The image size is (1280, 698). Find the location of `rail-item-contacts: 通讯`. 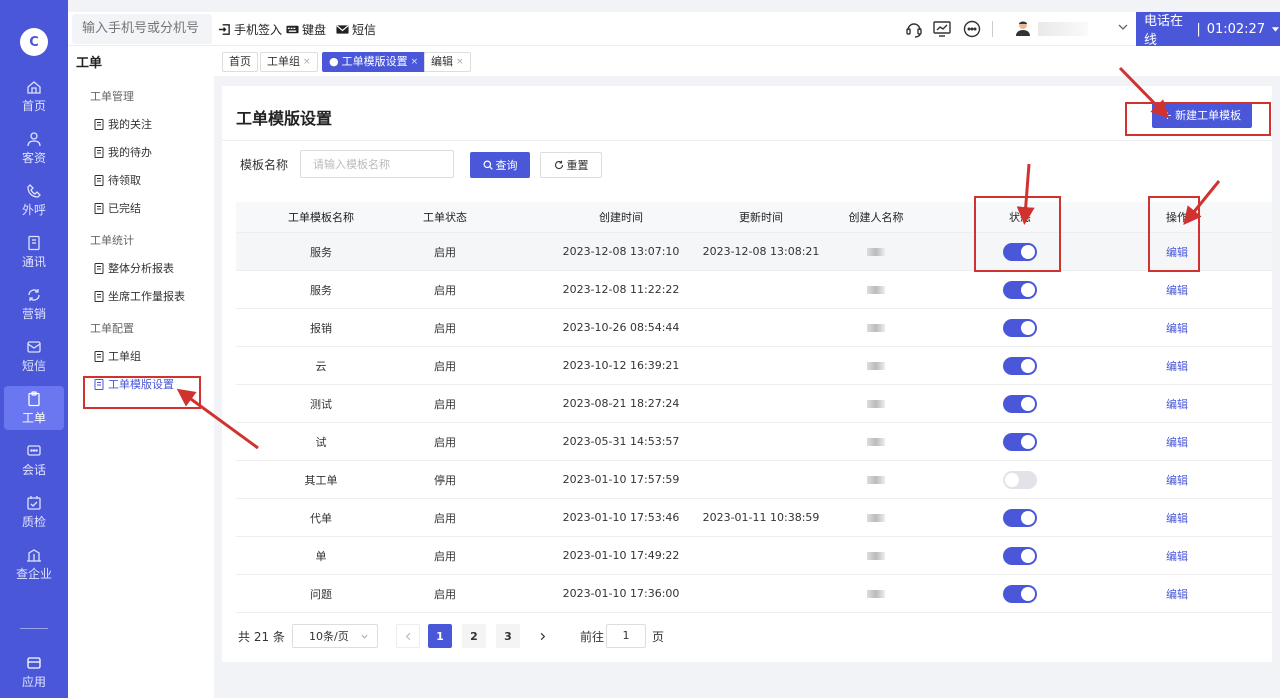

rail-item-contacts: 通讯 is located at coordinates (34, 252).